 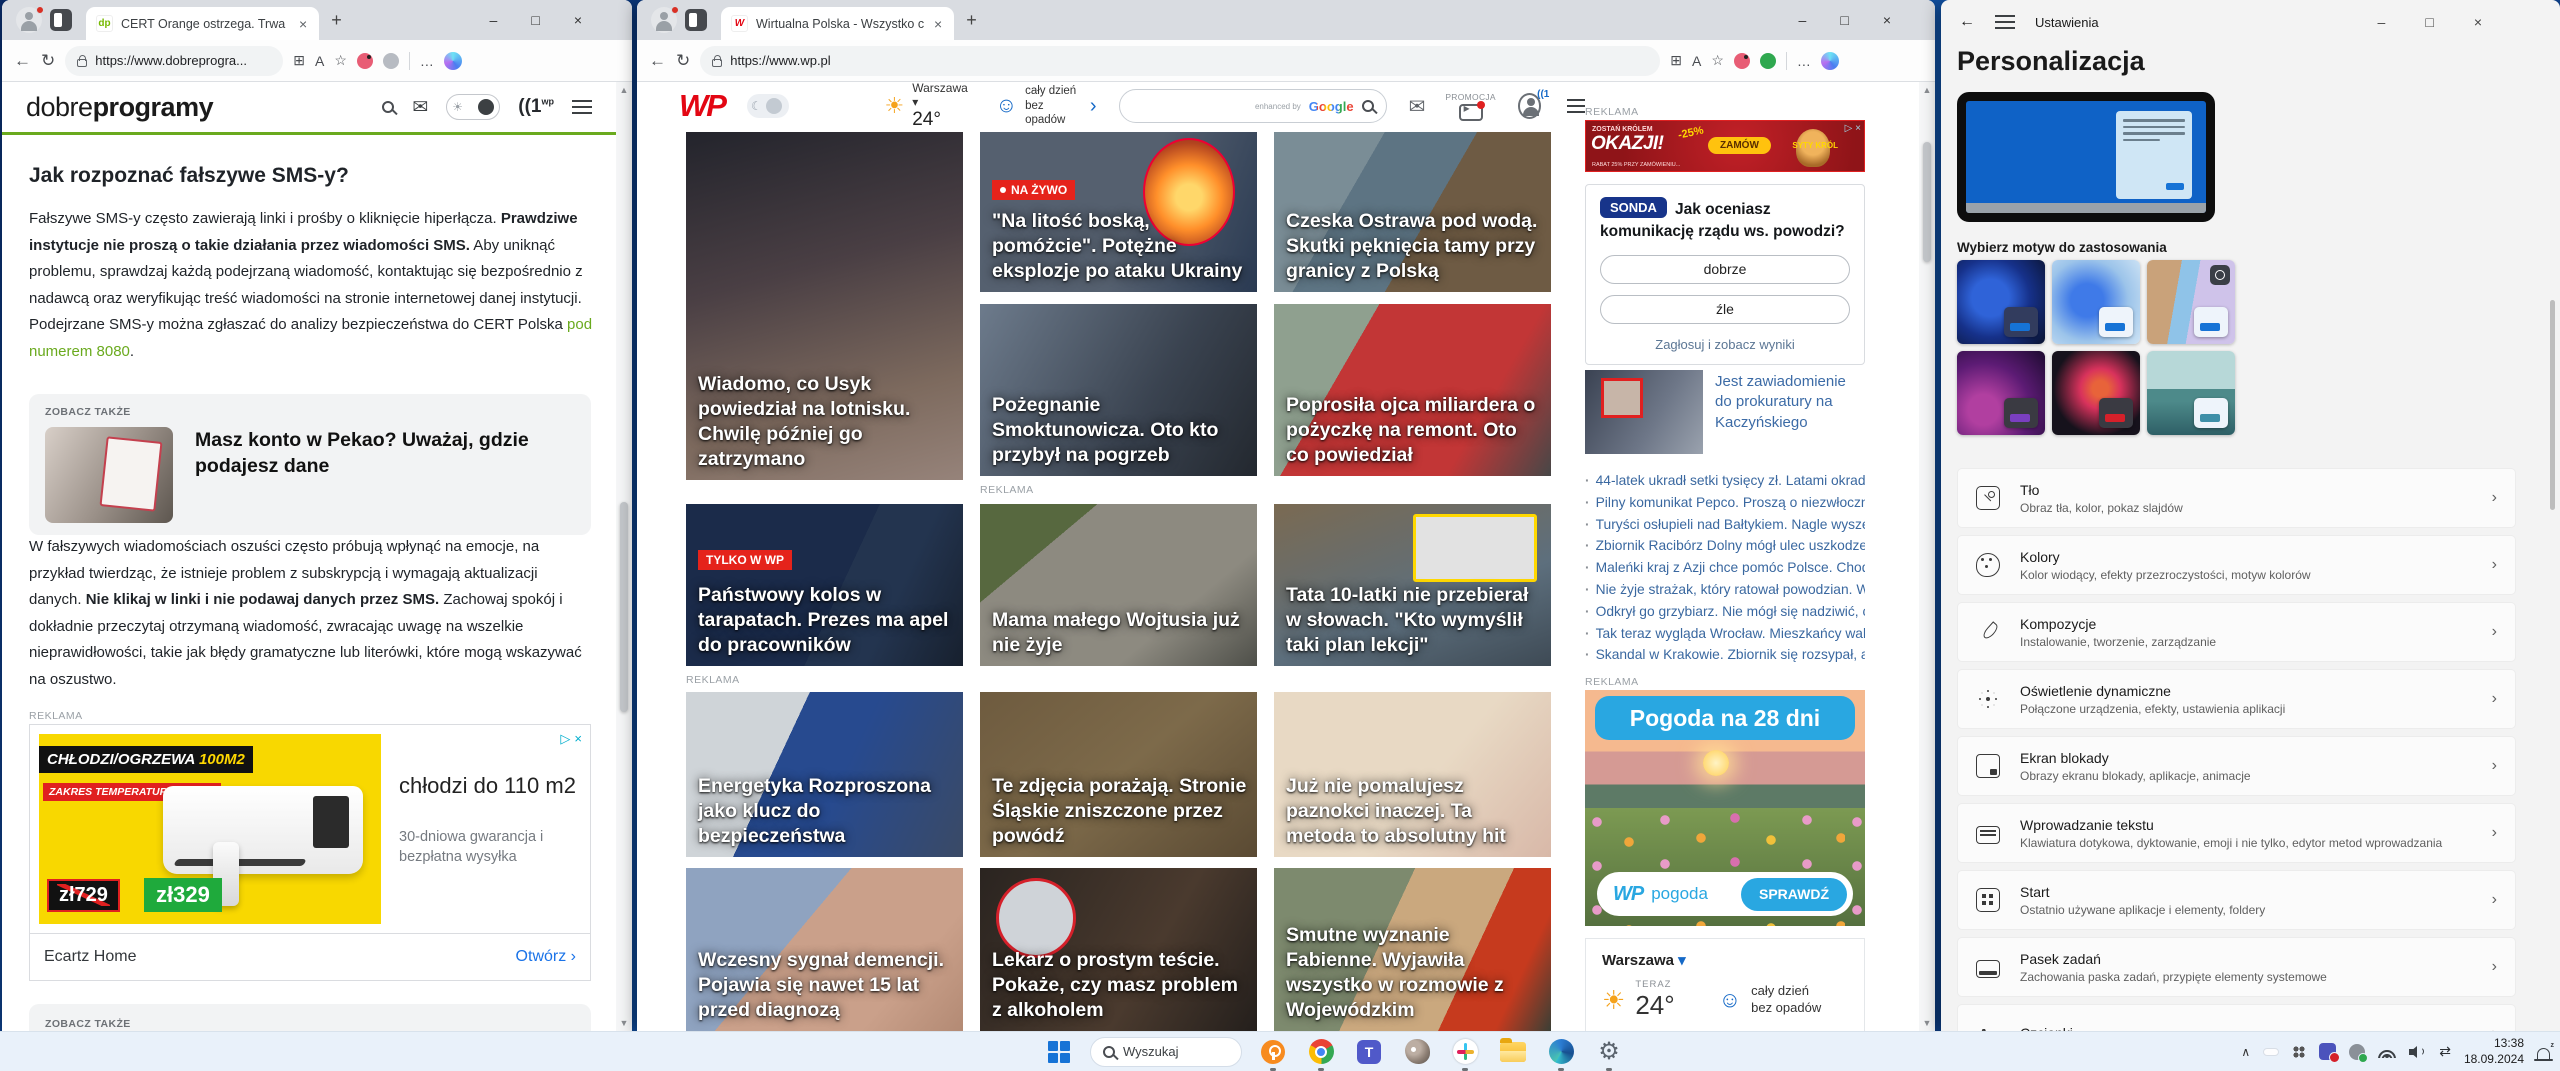 What do you see at coordinates (767, 106) in the screenshot?
I see `dark-mode-toggle: ☾` at bounding box center [767, 106].